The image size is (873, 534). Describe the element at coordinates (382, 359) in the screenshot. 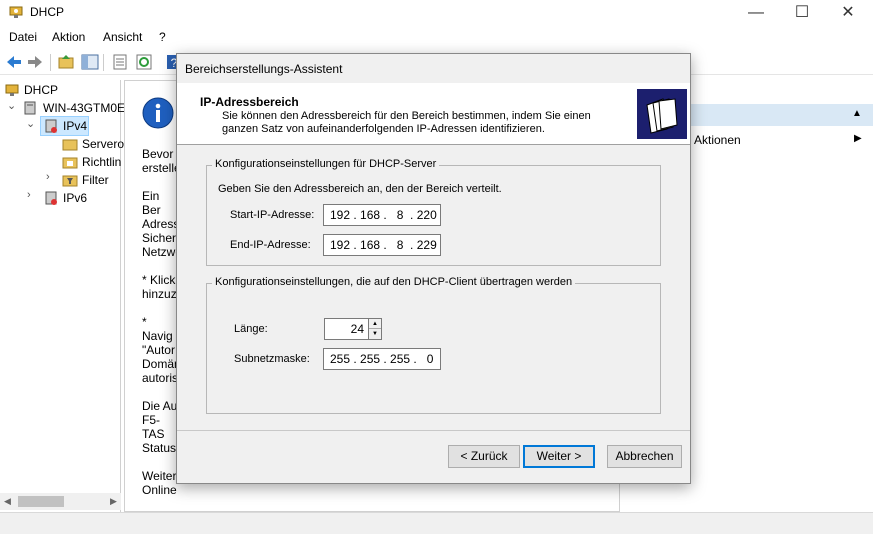

I see `subnet-mask-input: 255 . 255 . 255 . 0` at that location.